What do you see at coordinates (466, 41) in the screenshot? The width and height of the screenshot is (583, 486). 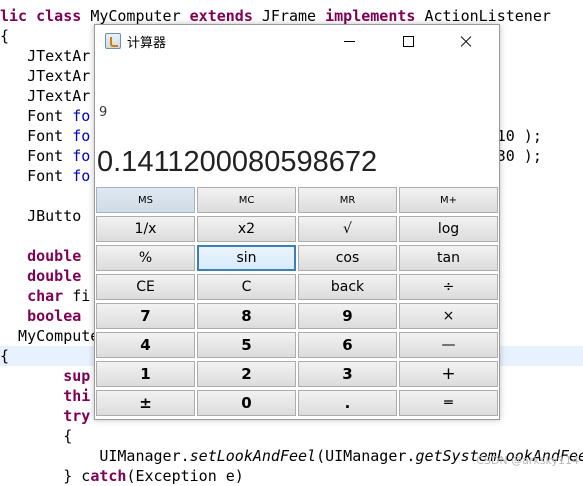 I see `close-button` at bounding box center [466, 41].